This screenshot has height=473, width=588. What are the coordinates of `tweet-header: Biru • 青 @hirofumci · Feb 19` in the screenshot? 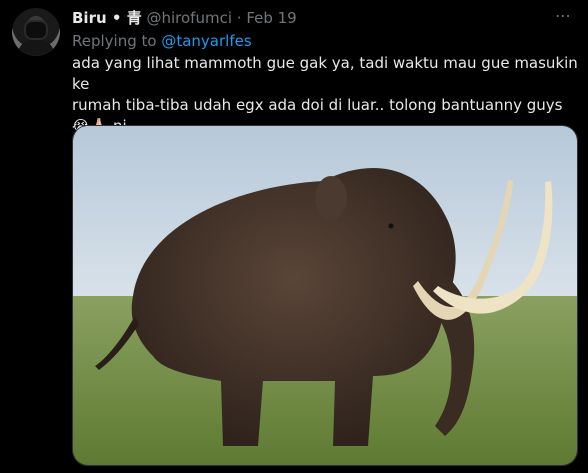 It's located at (184, 18).